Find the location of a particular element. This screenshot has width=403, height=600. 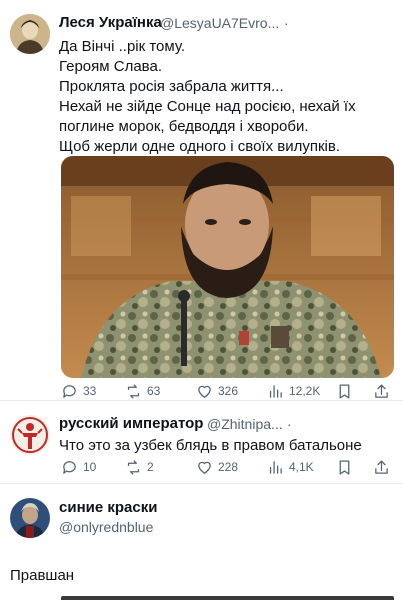

bottom-image-strip is located at coordinates (227, 598).